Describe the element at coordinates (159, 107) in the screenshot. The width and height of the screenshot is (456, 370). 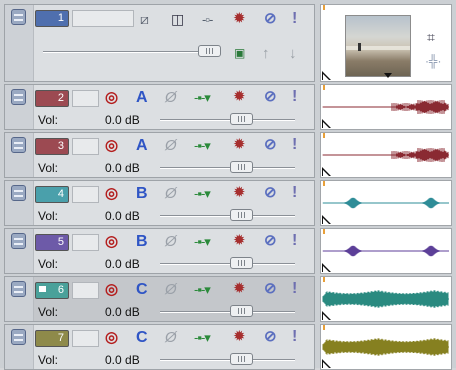
I see `audio-track-header: 2 ◎ A Ø -▪-▾ ✹ ⊘ ! Vol: 0.0 dB` at that location.